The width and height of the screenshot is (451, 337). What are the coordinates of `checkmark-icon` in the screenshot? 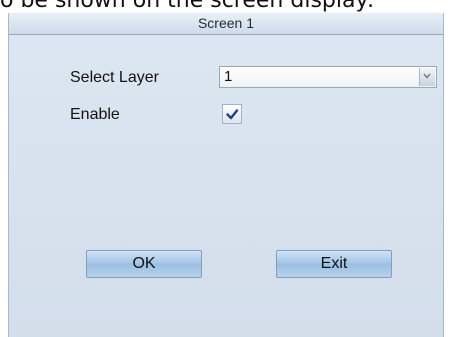 It's located at (232, 114).